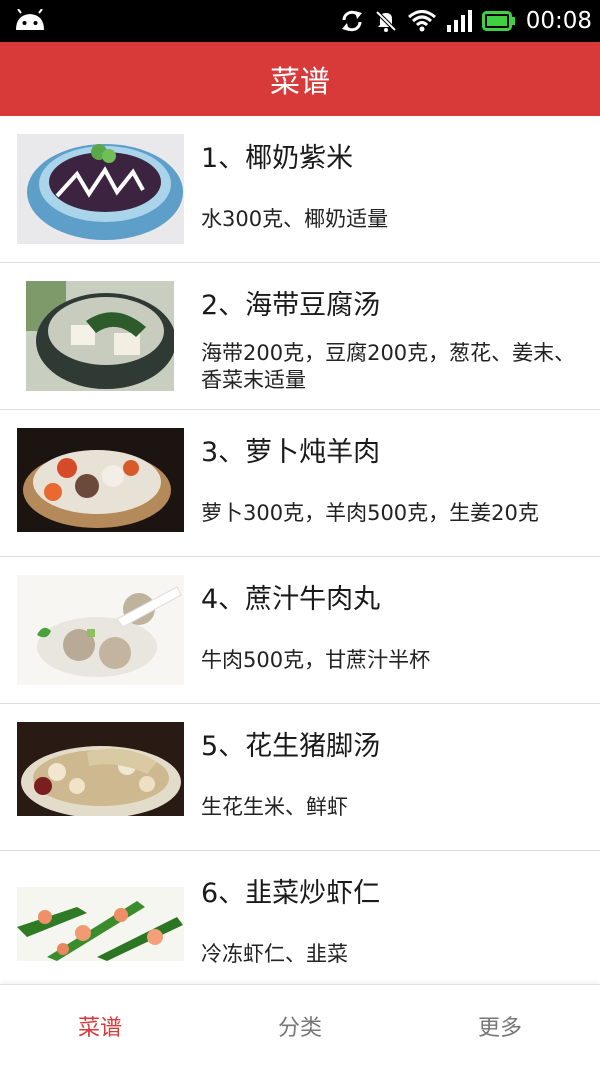 This screenshot has height=1067, width=600. Describe the element at coordinates (291, 452) in the screenshot. I see `recipe-name: 3、萝卜炖羊肉` at that location.